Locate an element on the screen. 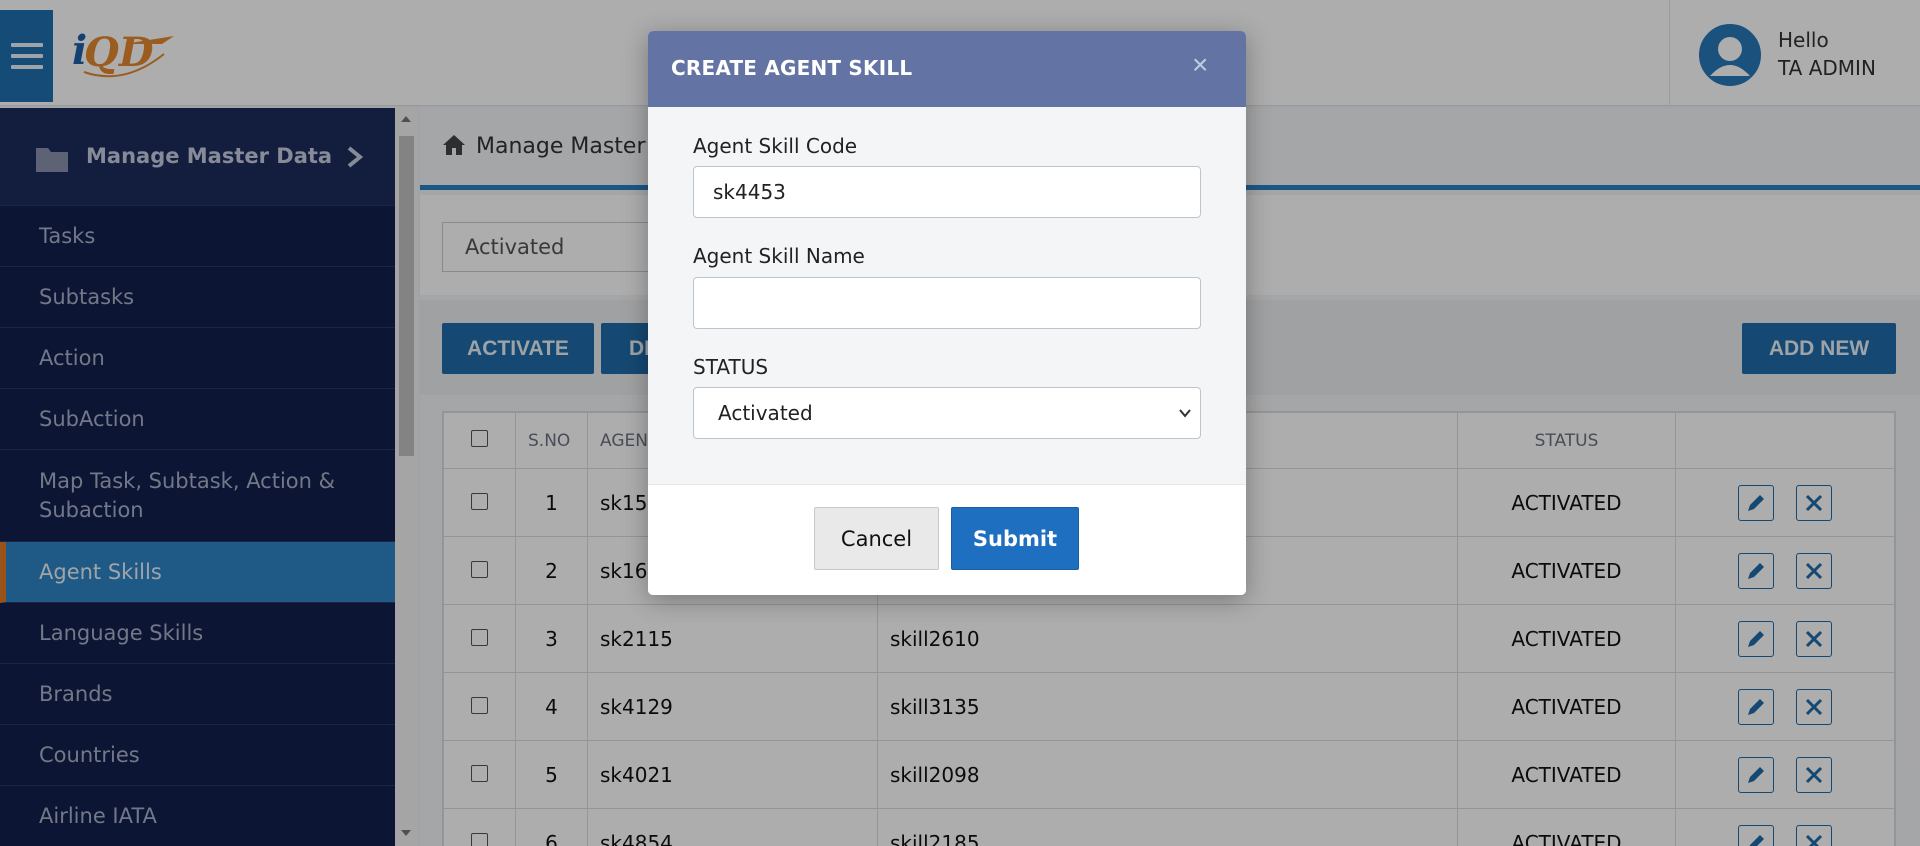 This screenshot has height=846, width=1920. chevron-down-icon is located at coordinates (1185, 413).